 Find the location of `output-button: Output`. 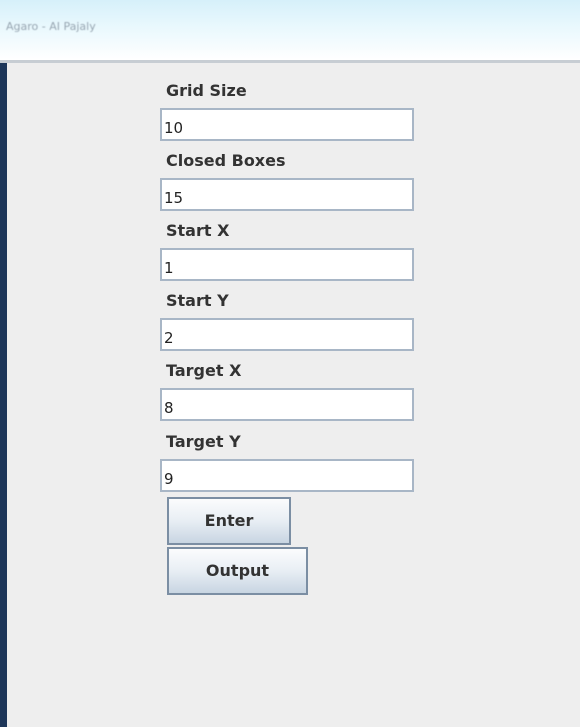

output-button: Output is located at coordinates (237, 571).